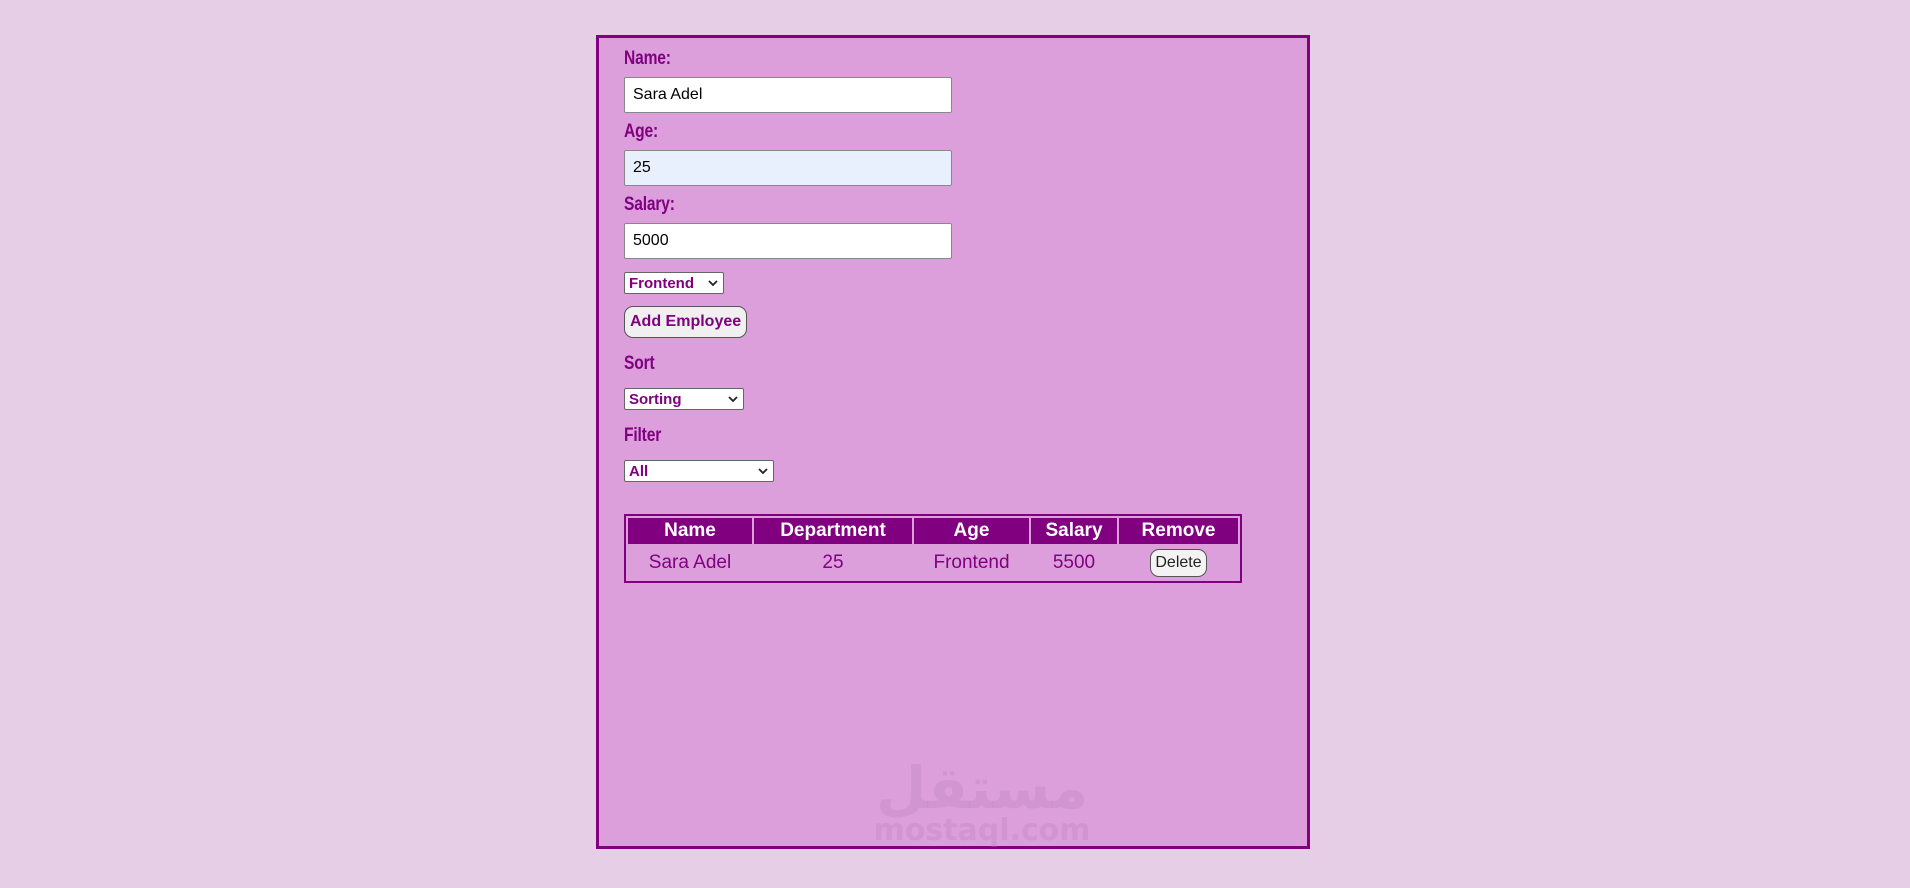 Image resolution: width=1910 pixels, height=888 pixels. Describe the element at coordinates (788, 168) in the screenshot. I see `age-input` at that location.